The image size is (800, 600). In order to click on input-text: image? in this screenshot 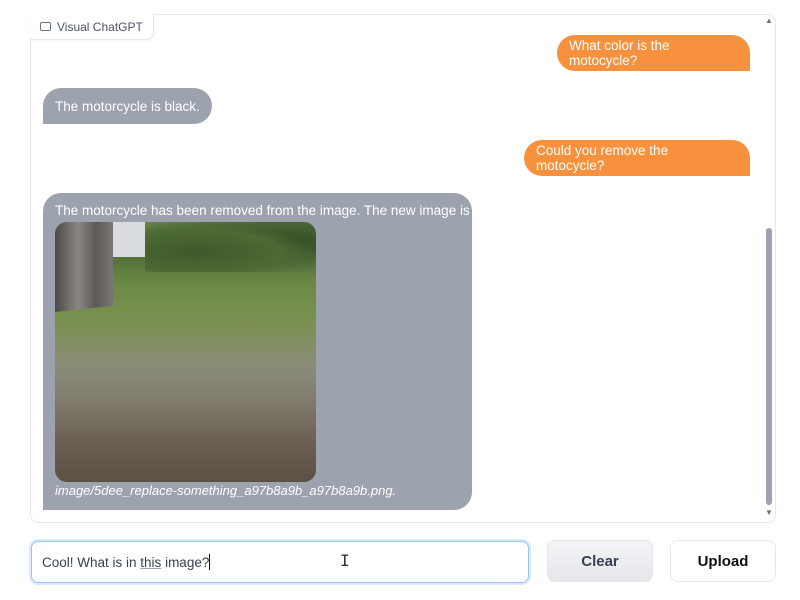, I will do `click(185, 562)`.